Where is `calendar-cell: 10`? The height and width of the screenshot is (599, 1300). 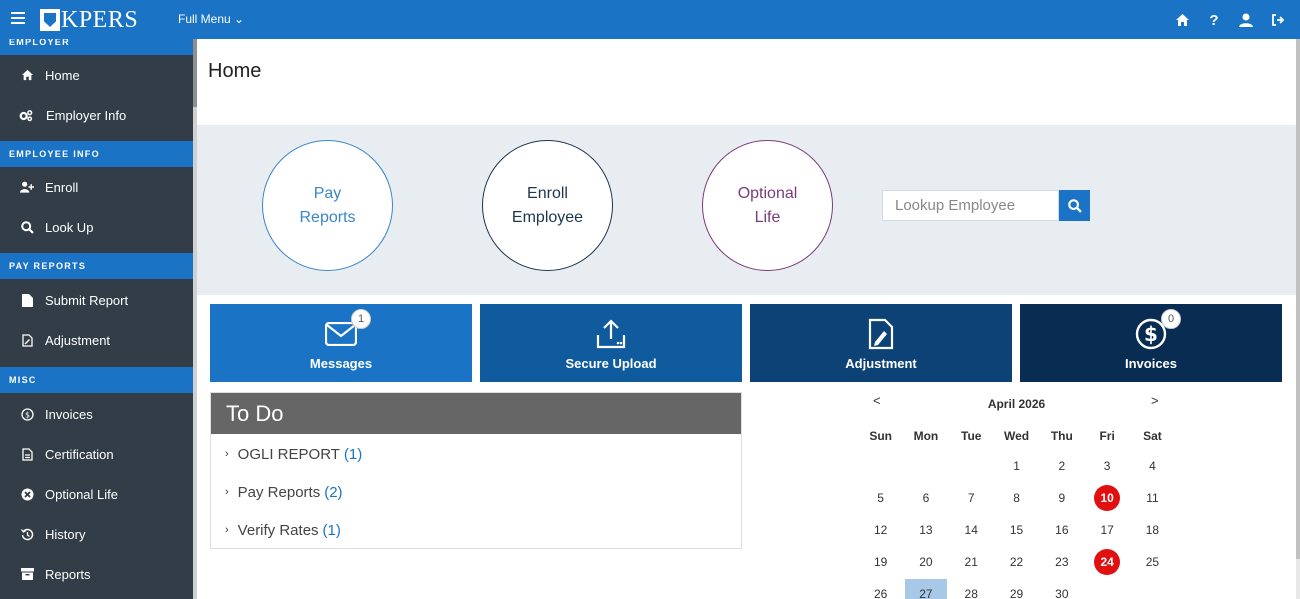 calendar-cell: 10 is located at coordinates (1106, 498).